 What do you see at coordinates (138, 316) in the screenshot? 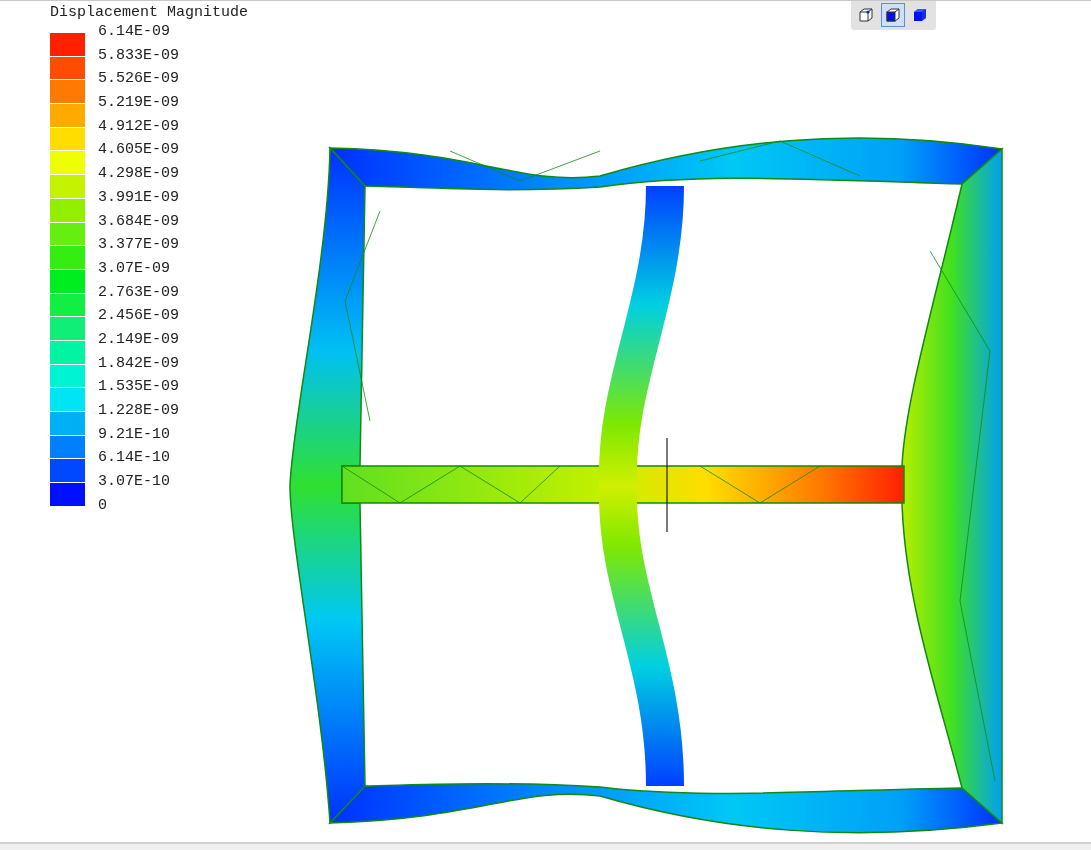
I see `legend-value: 2.456E-09` at bounding box center [138, 316].